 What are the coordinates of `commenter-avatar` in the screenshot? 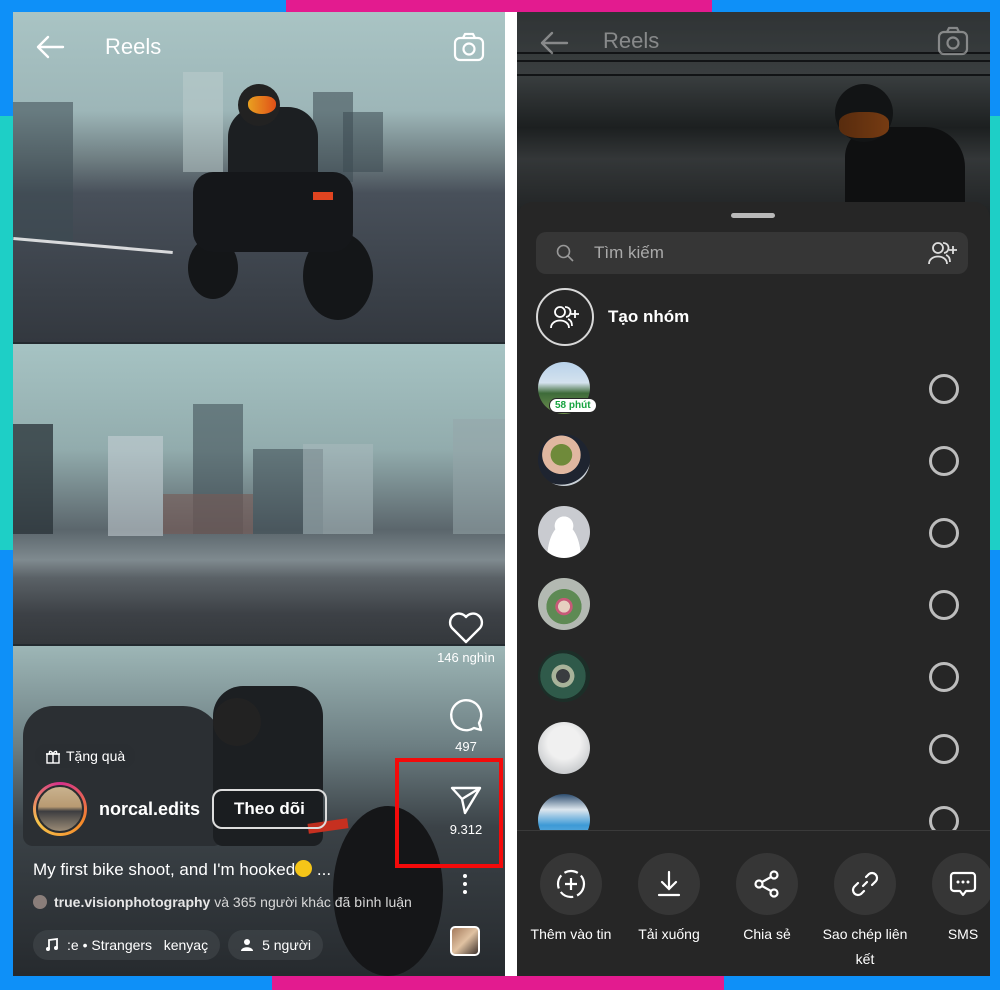 It's located at (40, 902).